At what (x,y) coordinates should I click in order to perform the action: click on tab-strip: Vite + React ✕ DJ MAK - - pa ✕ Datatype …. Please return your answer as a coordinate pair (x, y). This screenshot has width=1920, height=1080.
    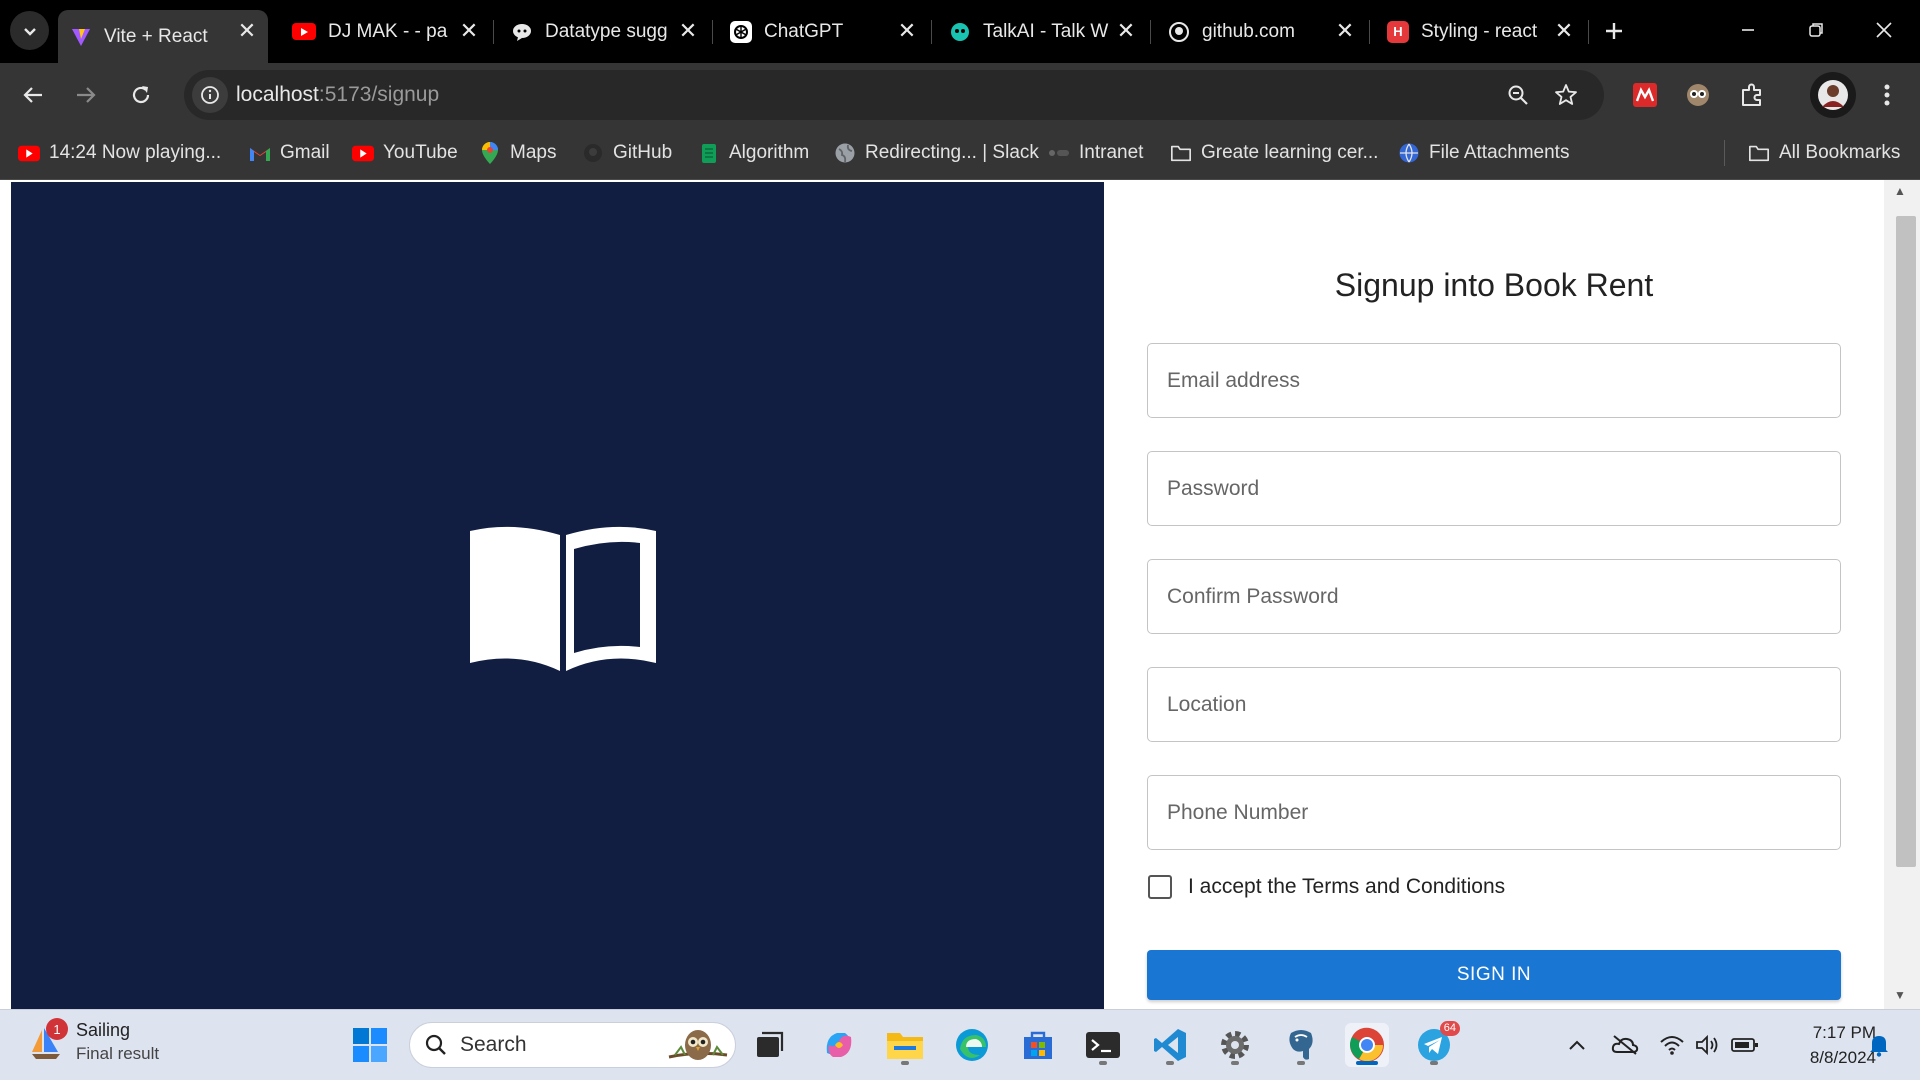
    Looking at the image, I should click on (960, 31).